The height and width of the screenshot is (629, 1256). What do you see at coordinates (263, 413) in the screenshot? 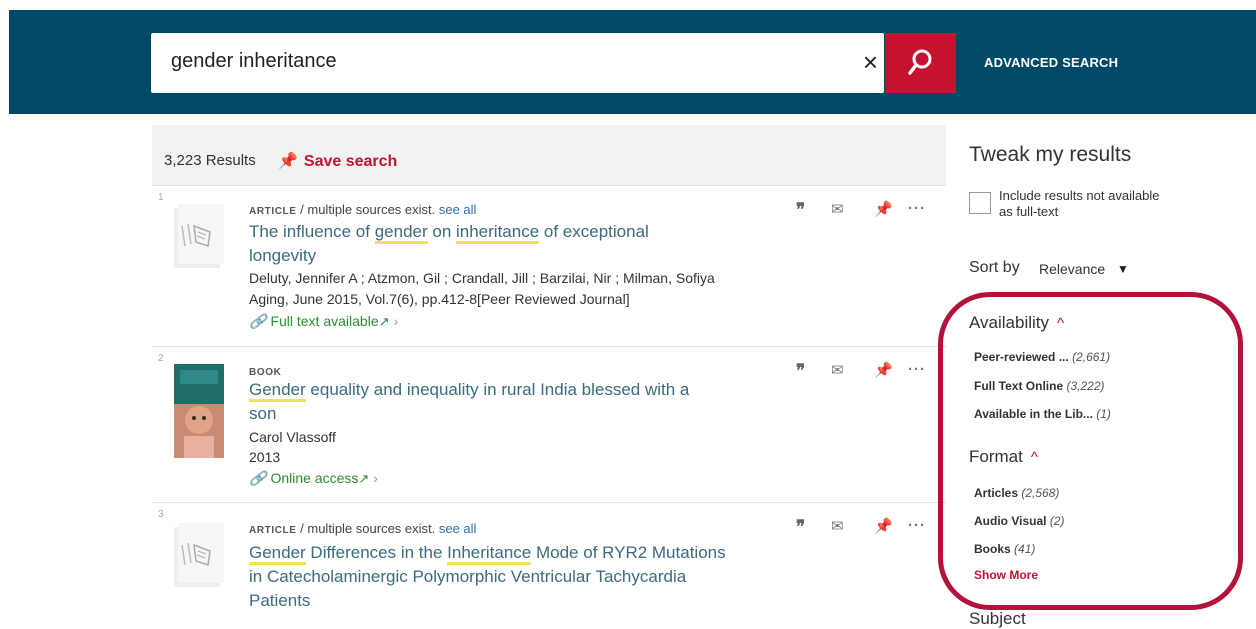
I see `title-text: son` at bounding box center [263, 413].